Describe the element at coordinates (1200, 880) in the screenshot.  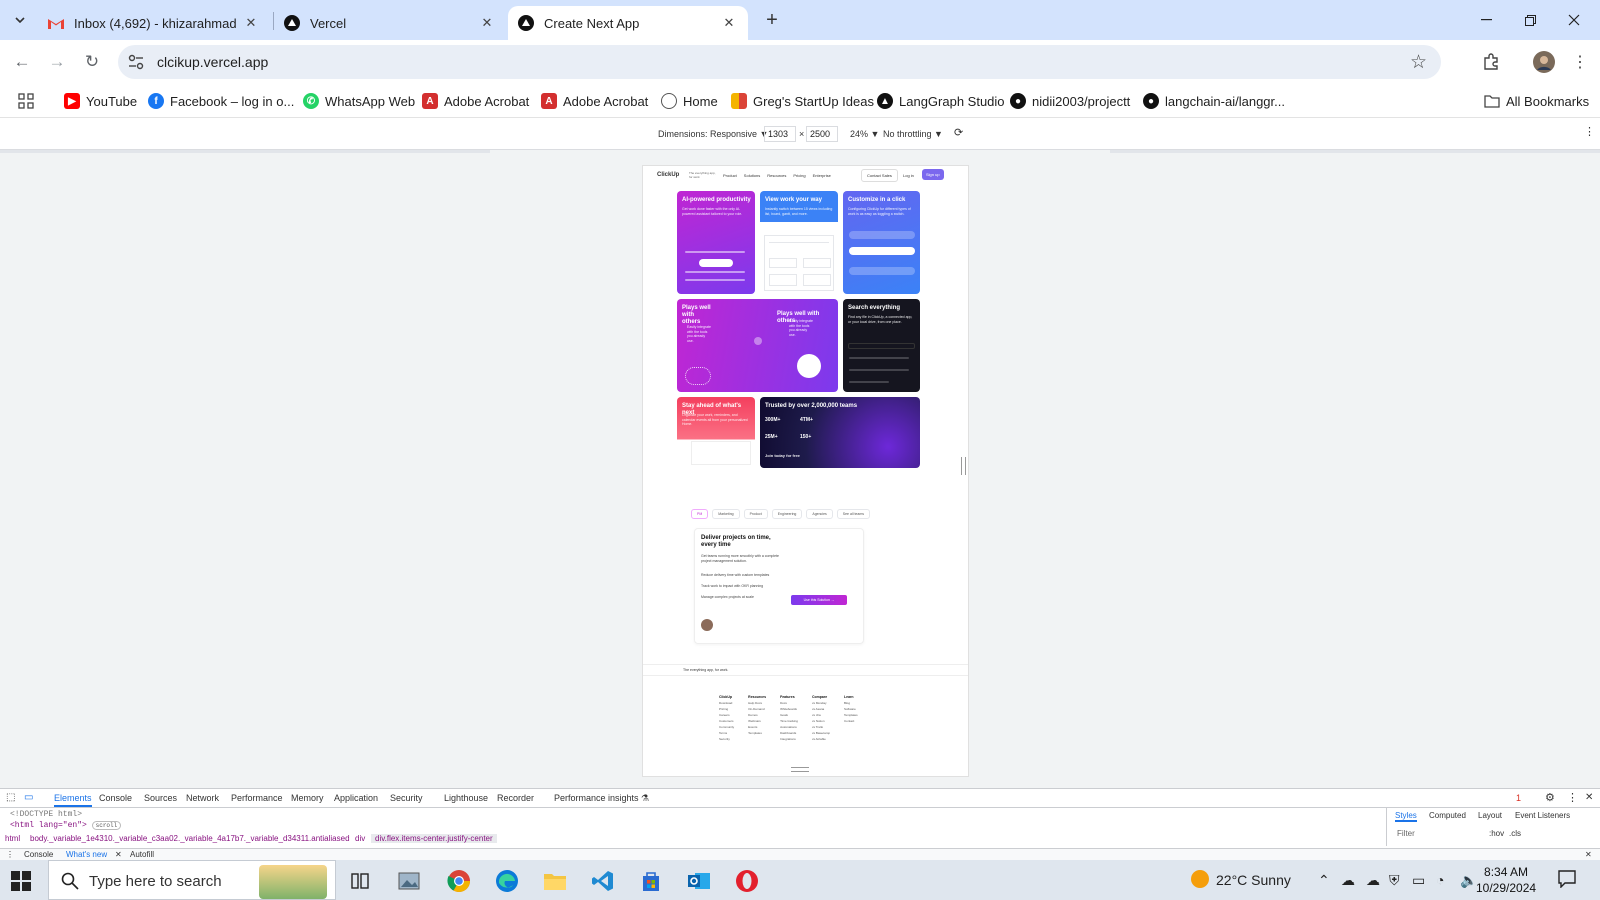
I see `weather-icon` at that location.